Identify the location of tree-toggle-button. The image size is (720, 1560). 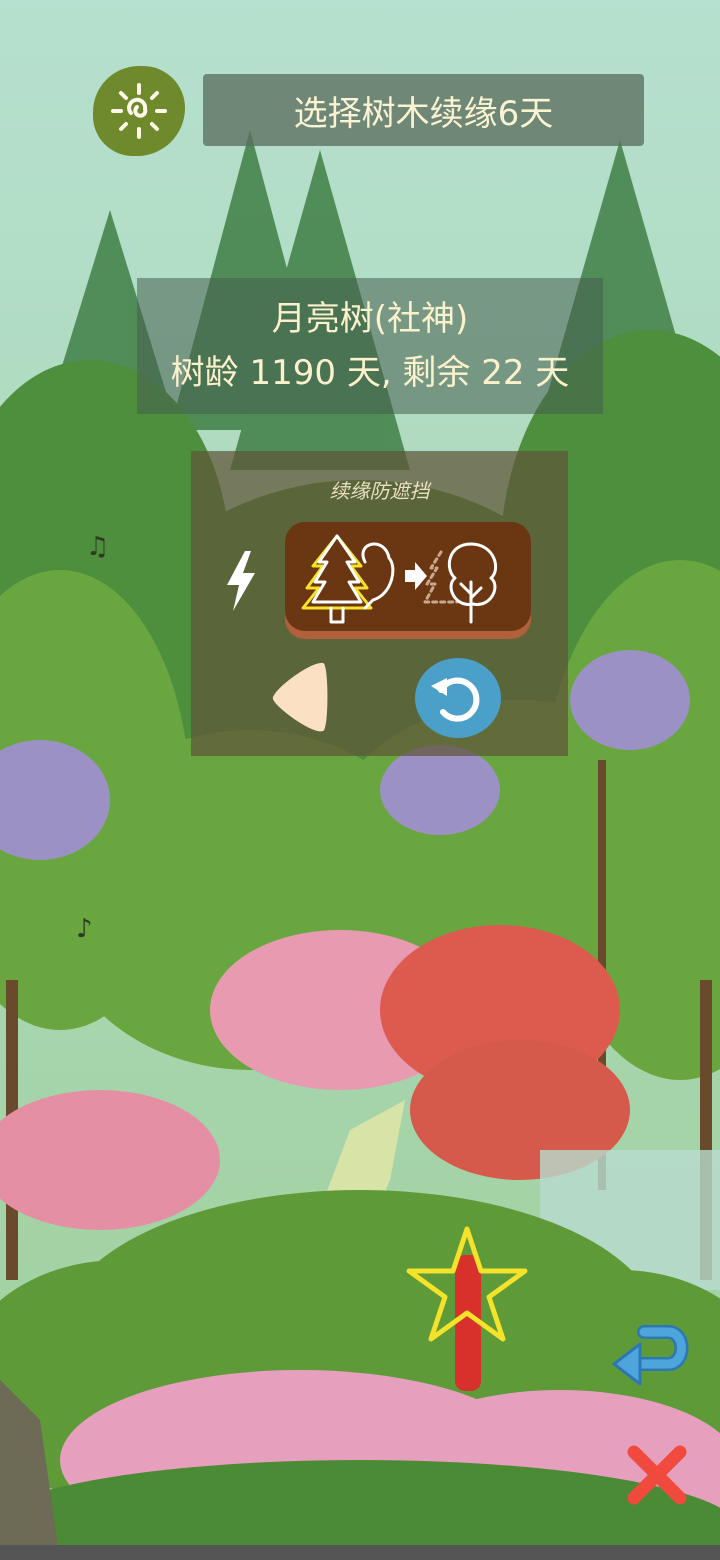
(408, 576).